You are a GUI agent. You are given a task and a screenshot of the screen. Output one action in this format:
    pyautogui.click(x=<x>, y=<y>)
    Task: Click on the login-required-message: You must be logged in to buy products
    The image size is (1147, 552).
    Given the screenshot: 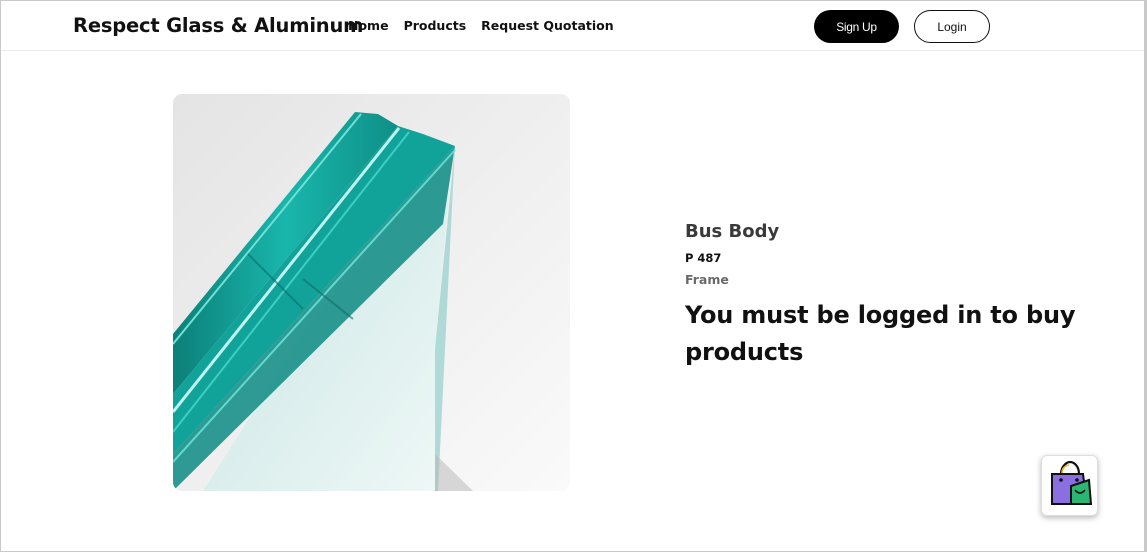 What is the action you would take?
    pyautogui.click(x=880, y=333)
    